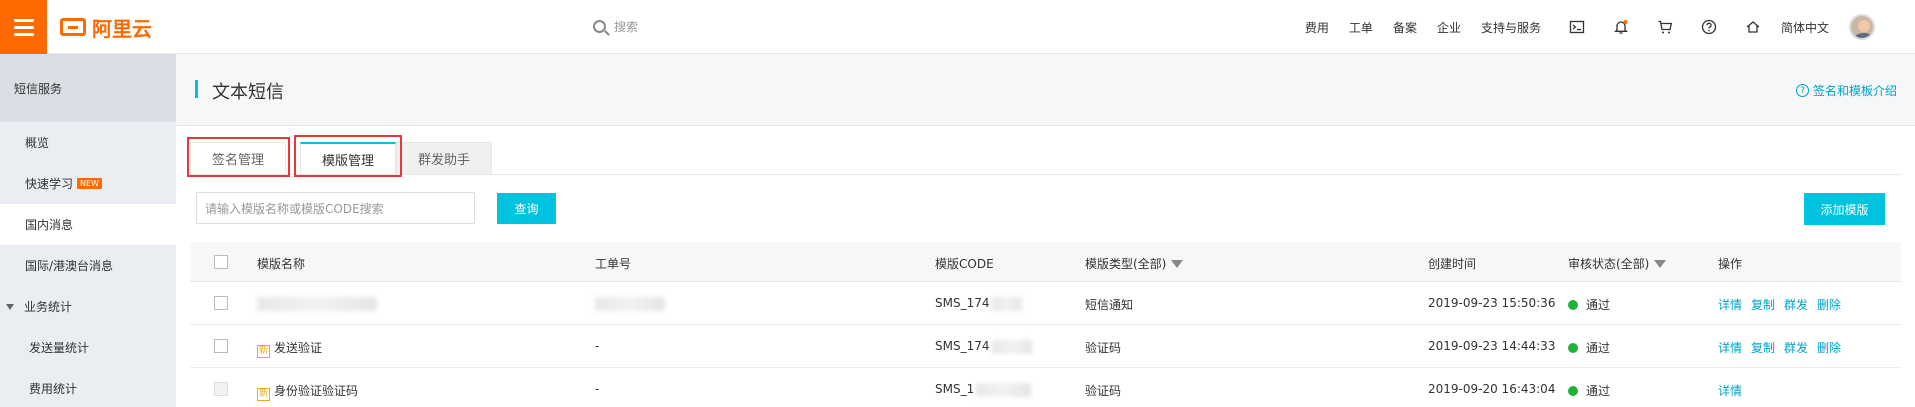 The width and height of the screenshot is (1915, 407). Describe the element at coordinates (1492, 303) in the screenshot. I see `created-time: 2019-09-23 15:50:36` at that location.